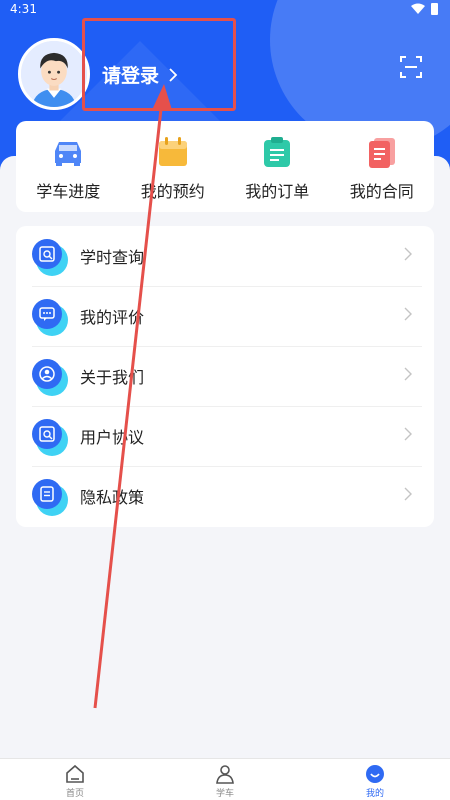 The width and height of the screenshot is (450, 800). What do you see at coordinates (411, 67) in the screenshot?
I see `scan-icon` at bounding box center [411, 67].